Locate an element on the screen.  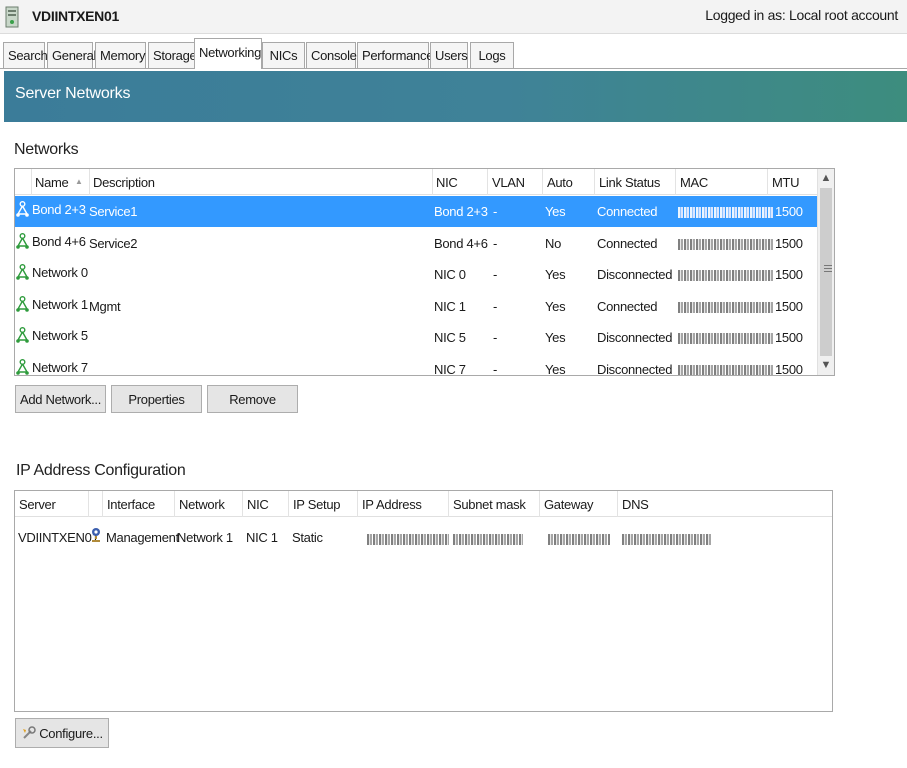
network-row: Network 0 NIC 0 - Yes Disconnected 1500 is located at coordinates (416, 274).